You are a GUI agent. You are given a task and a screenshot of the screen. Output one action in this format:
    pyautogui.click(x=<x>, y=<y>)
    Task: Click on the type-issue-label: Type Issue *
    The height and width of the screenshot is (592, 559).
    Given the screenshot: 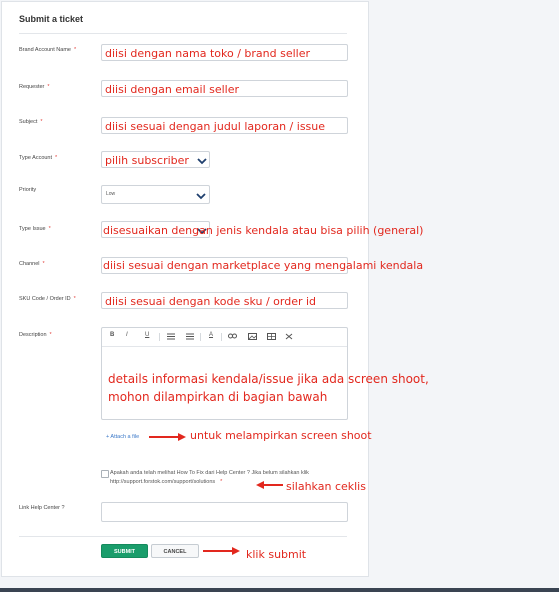 What is the action you would take?
    pyautogui.click(x=35, y=229)
    